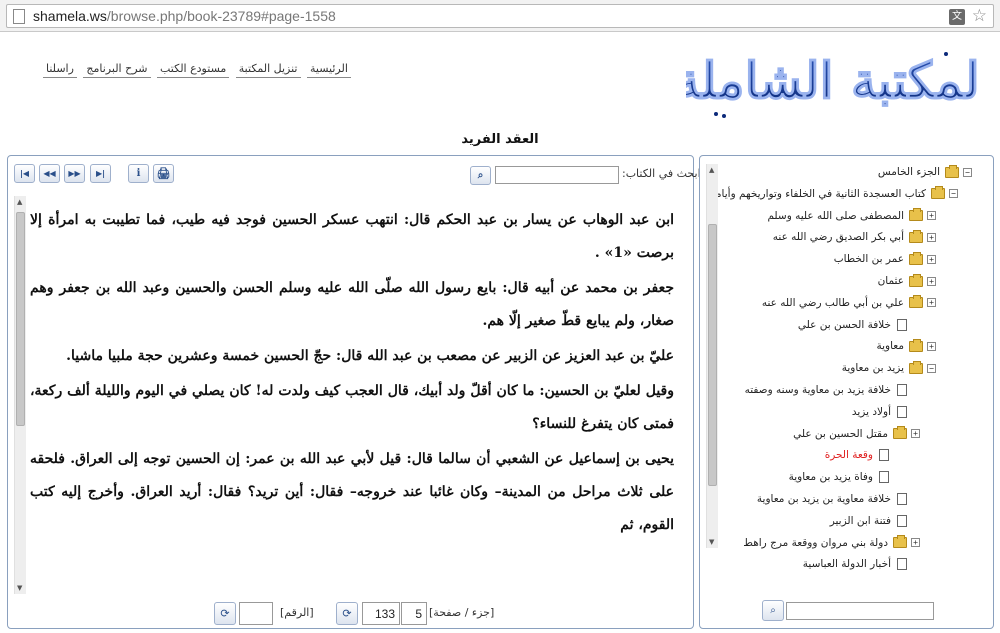 The width and height of the screenshot is (1000, 633). I want to click on number-input, so click(256, 613).